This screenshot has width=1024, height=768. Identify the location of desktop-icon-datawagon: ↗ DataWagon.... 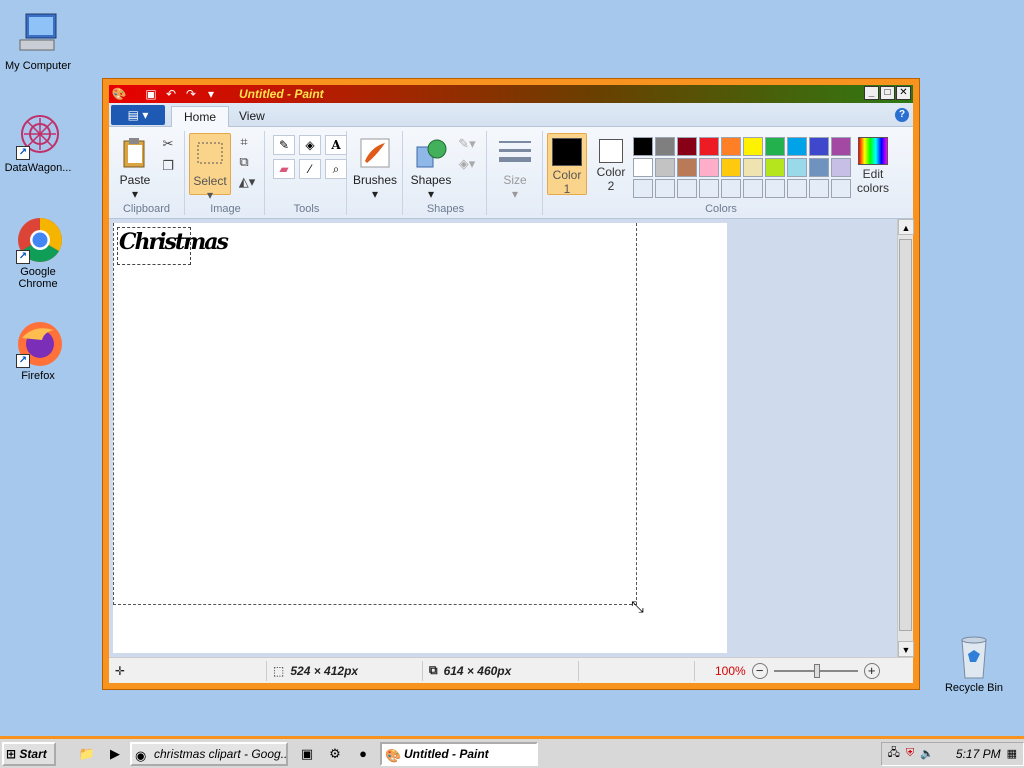
(38, 143).